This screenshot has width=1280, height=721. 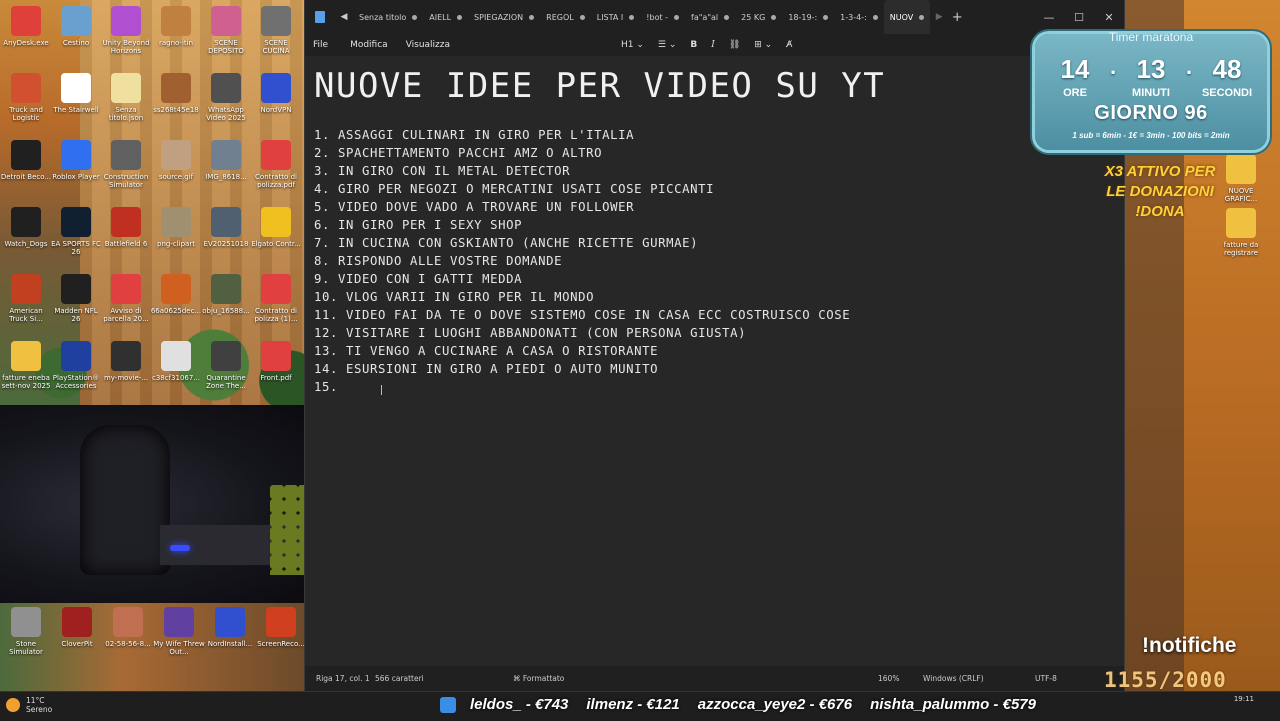 I want to click on line-ending: Windows (CRLF), so click(x=953, y=678).